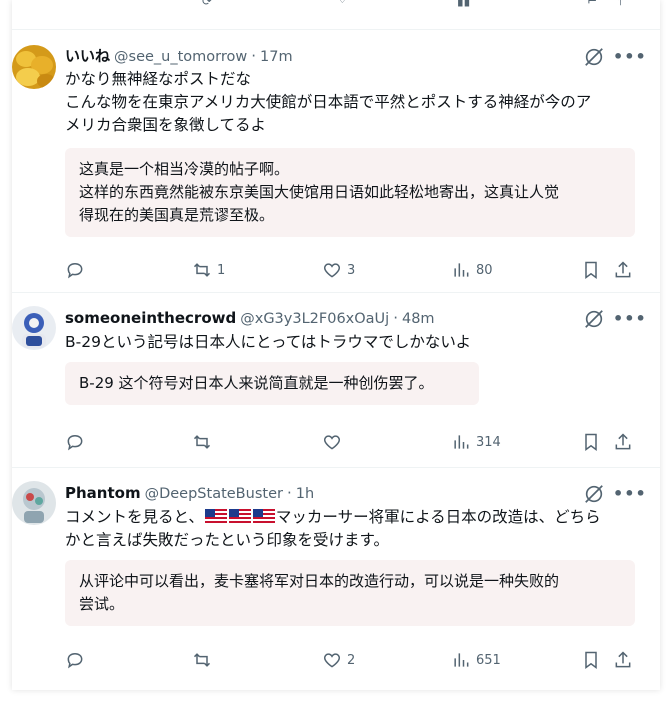  Describe the element at coordinates (336, 15) in the screenshot. I see `previous-tweet-actions: ⟳ ♡ ▮▮ ⌐ ⤒` at that location.